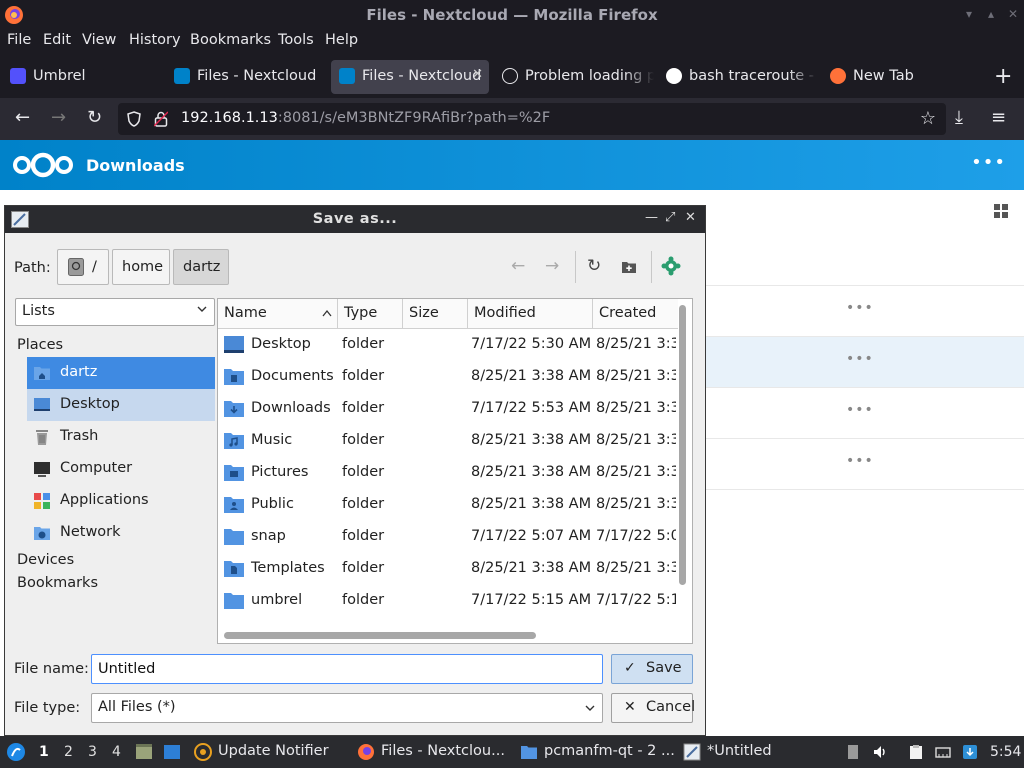 This screenshot has height=768, width=1024. Describe the element at coordinates (121, 405) in the screenshot. I see `place-desktop: Desktop` at that location.